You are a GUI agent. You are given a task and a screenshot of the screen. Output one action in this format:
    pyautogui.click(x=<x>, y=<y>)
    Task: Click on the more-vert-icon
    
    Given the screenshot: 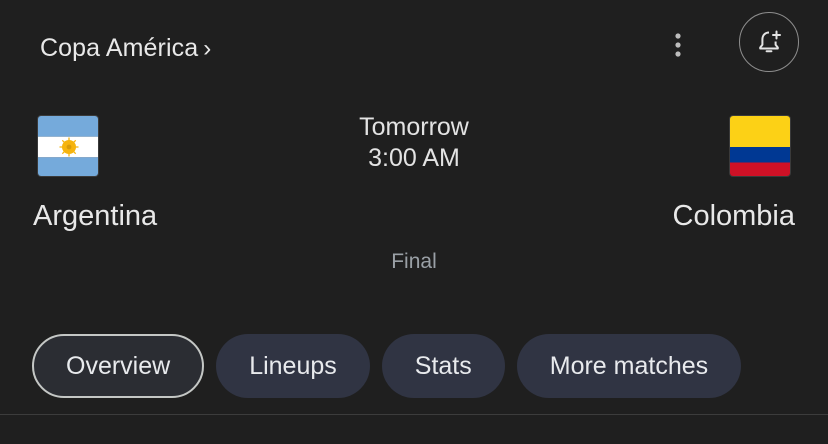 What is the action you would take?
    pyautogui.click(x=678, y=45)
    